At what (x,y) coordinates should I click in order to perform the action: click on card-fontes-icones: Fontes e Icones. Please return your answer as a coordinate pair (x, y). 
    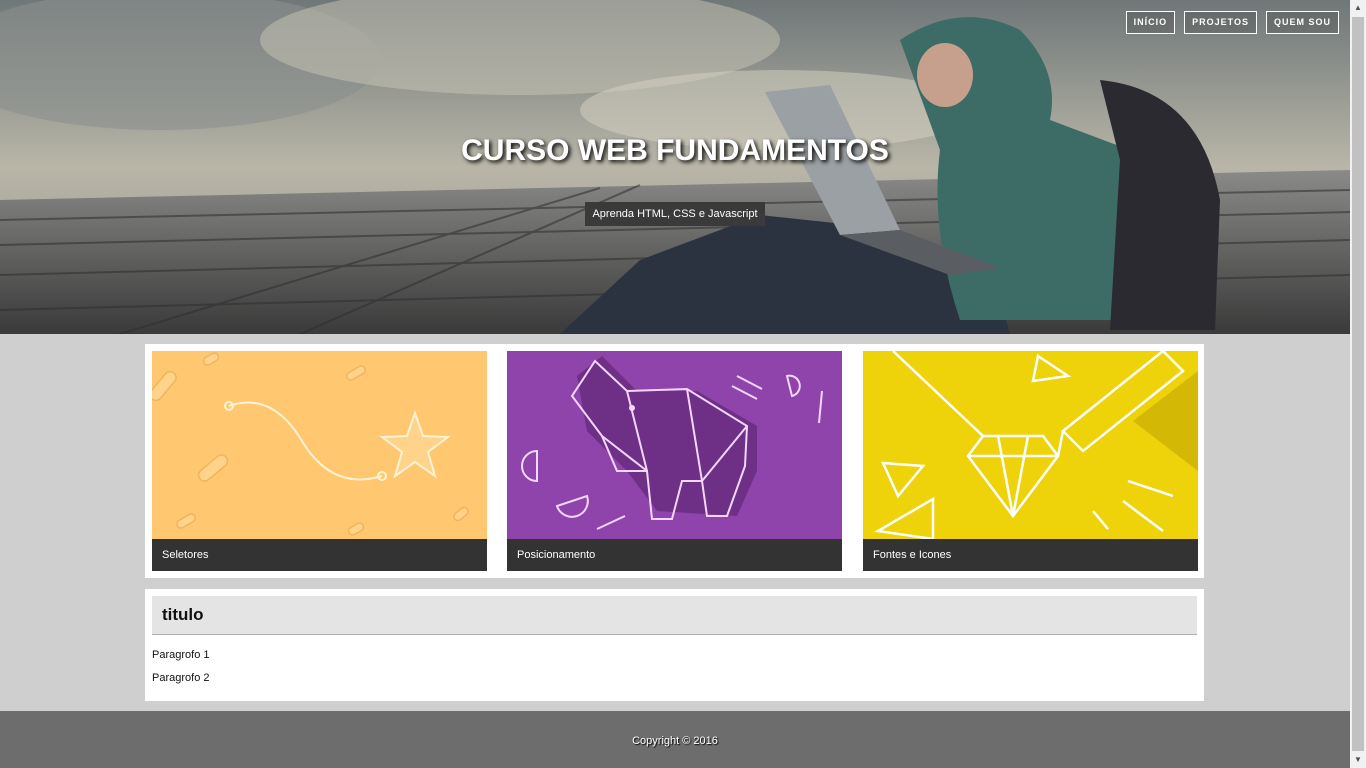
    Looking at the image, I should click on (1030, 461).